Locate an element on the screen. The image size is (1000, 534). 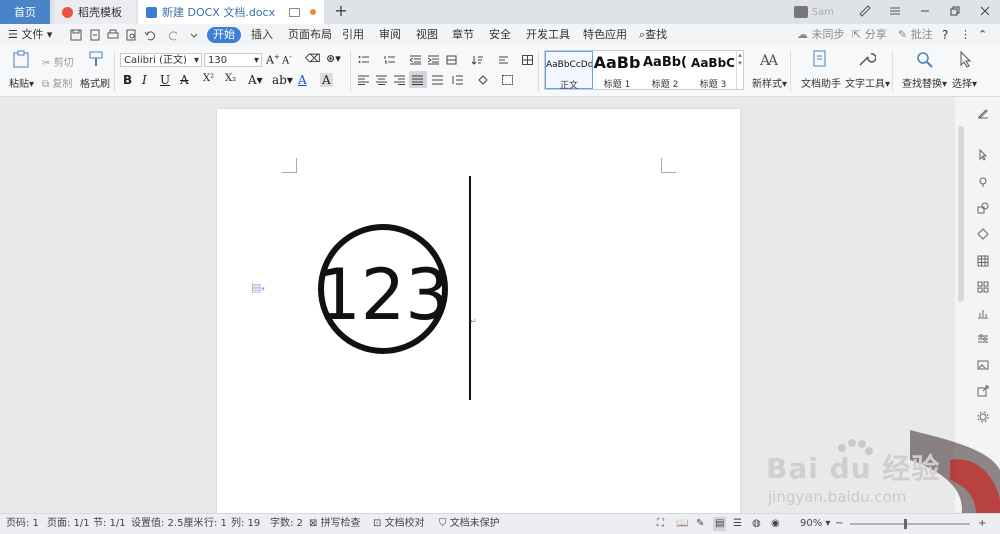
italic-button: I is located at coordinates (144, 80).